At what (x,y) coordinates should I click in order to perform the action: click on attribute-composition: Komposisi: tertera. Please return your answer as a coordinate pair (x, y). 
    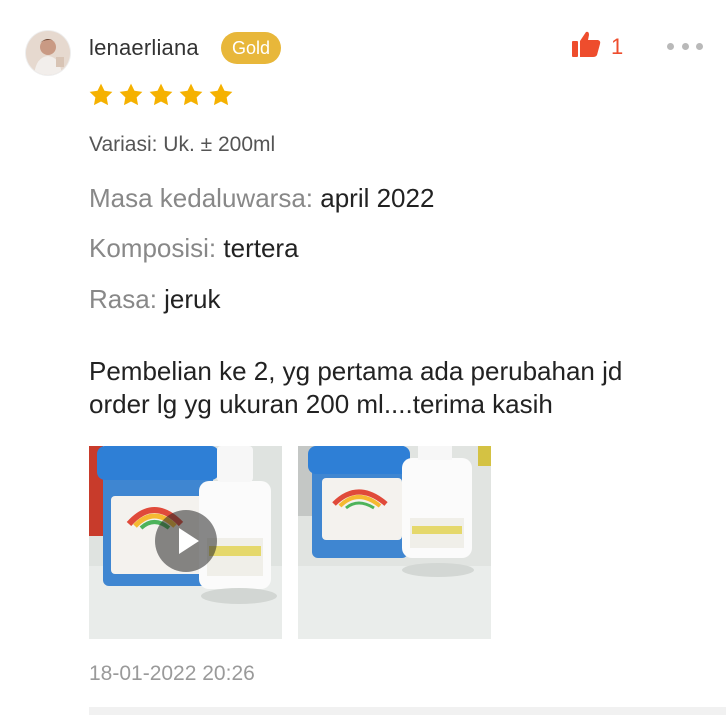
    Looking at the image, I should click on (194, 248).